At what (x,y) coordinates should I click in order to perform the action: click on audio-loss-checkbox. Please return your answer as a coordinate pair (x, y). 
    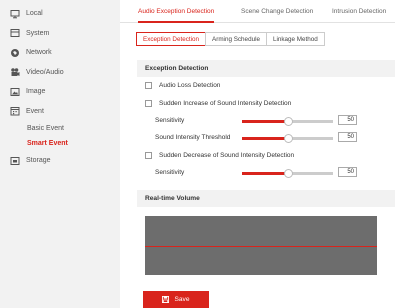
    Looking at the image, I should click on (148, 85).